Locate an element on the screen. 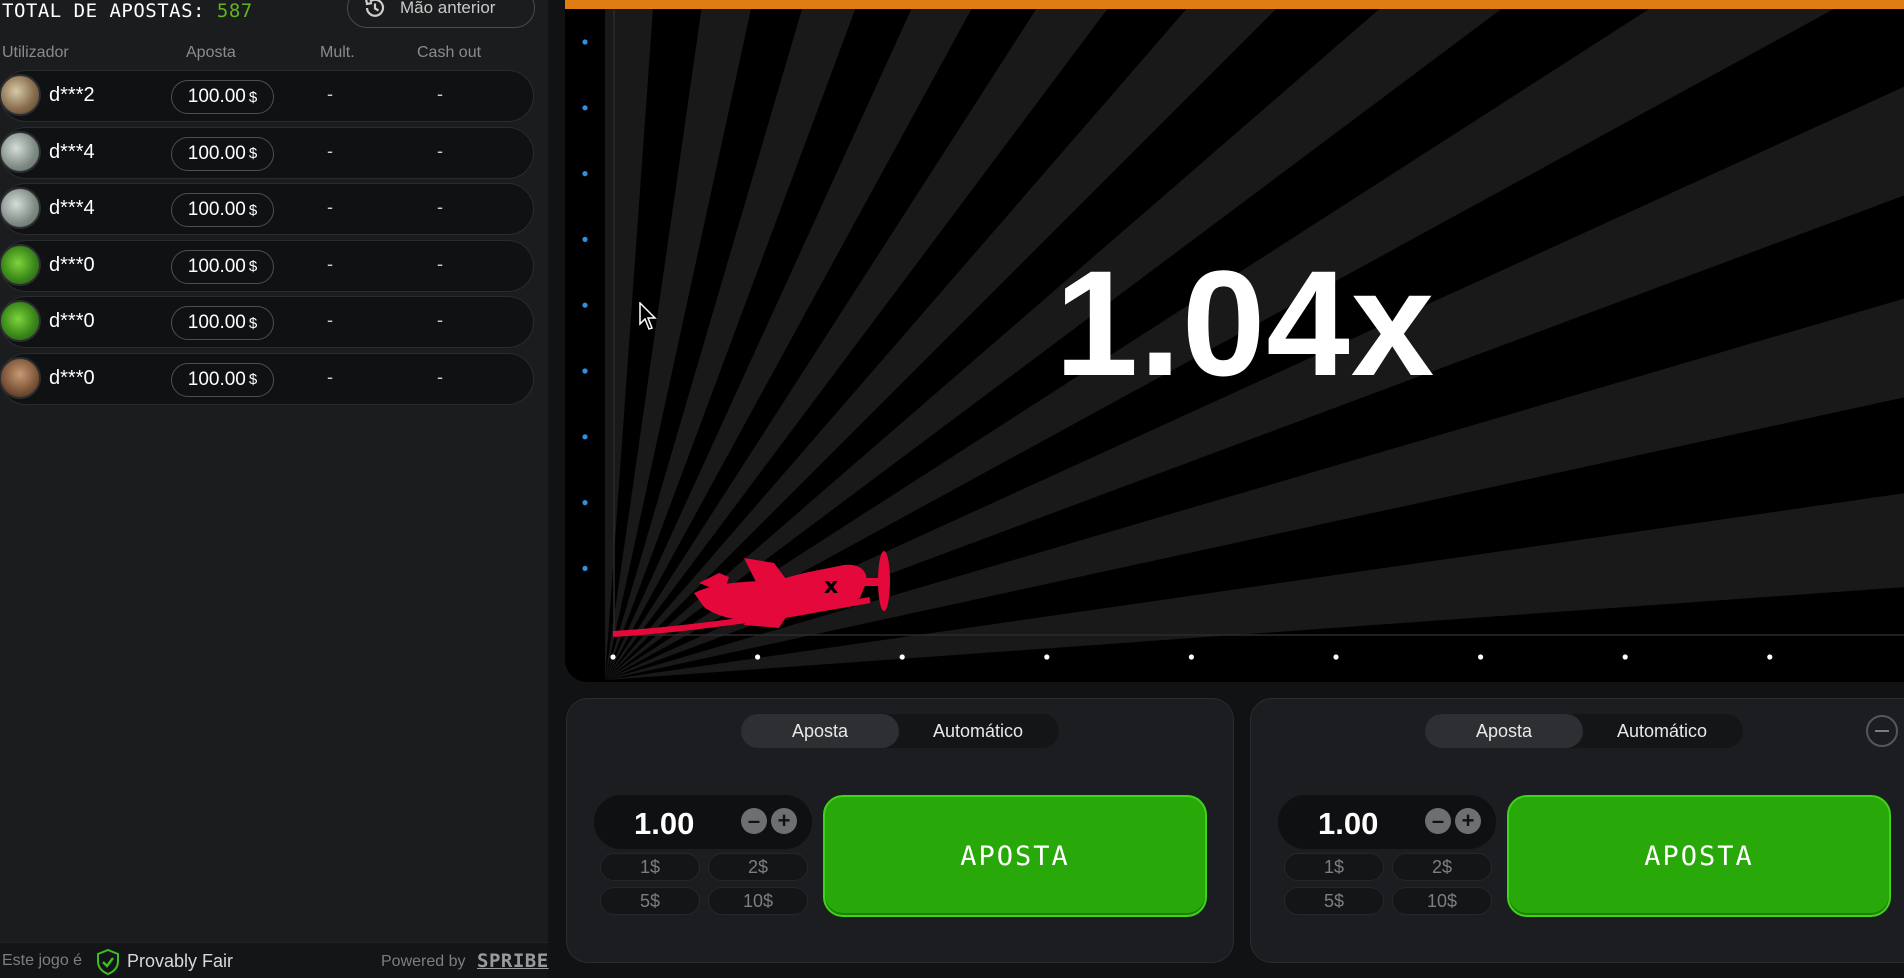  shield-check-icon is located at coordinates (108, 962).